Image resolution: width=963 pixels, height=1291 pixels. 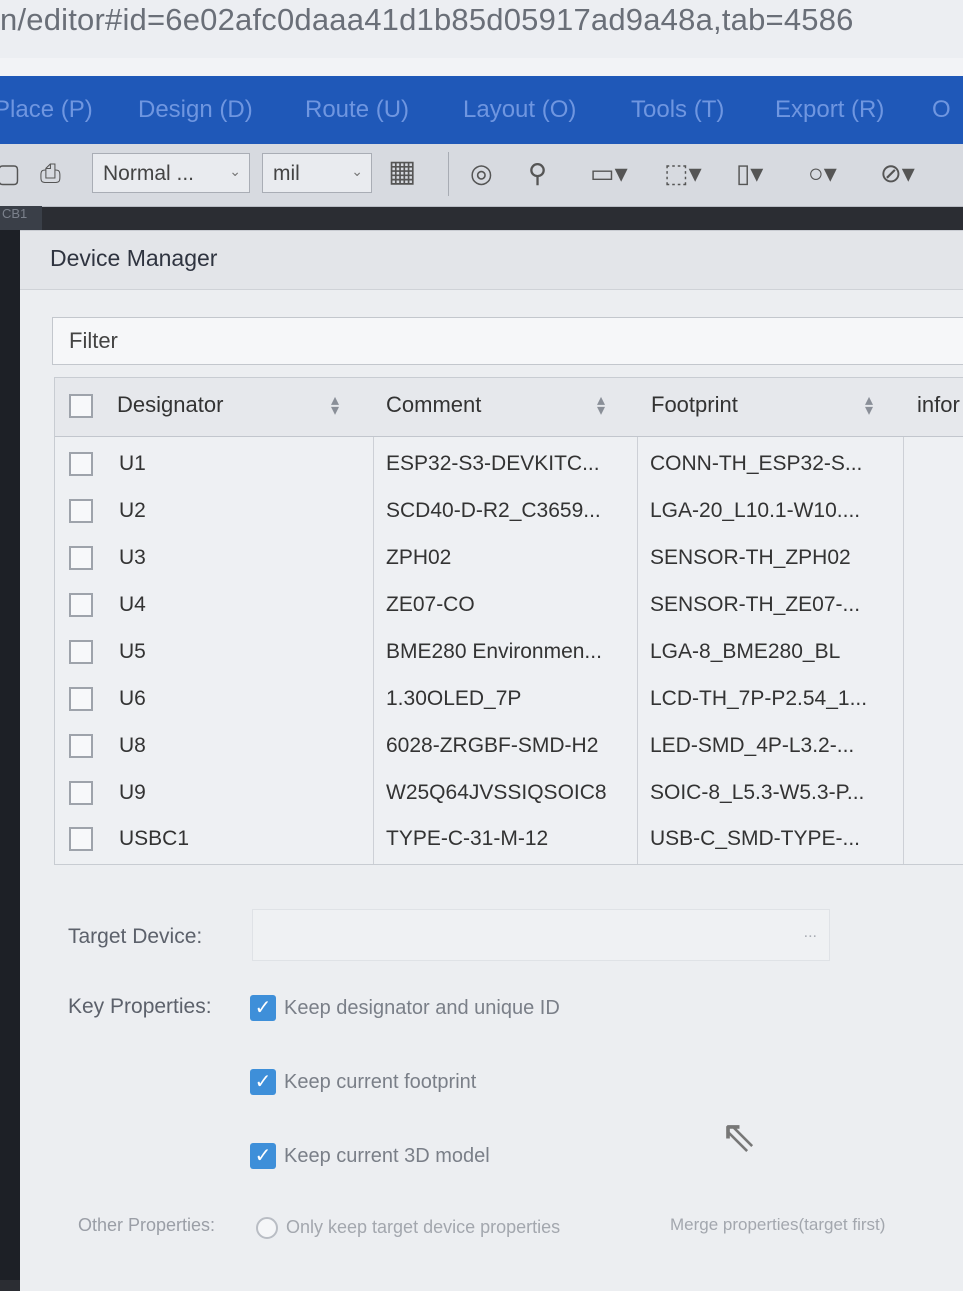 I want to click on pcb-tab: CB1, so click(x=21, y=218).